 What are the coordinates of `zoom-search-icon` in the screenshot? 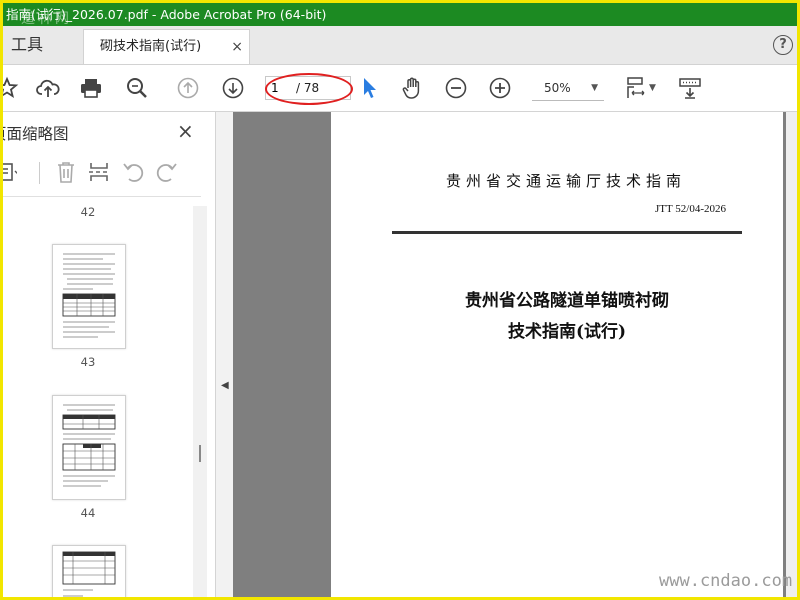 It's located at (137, 88).